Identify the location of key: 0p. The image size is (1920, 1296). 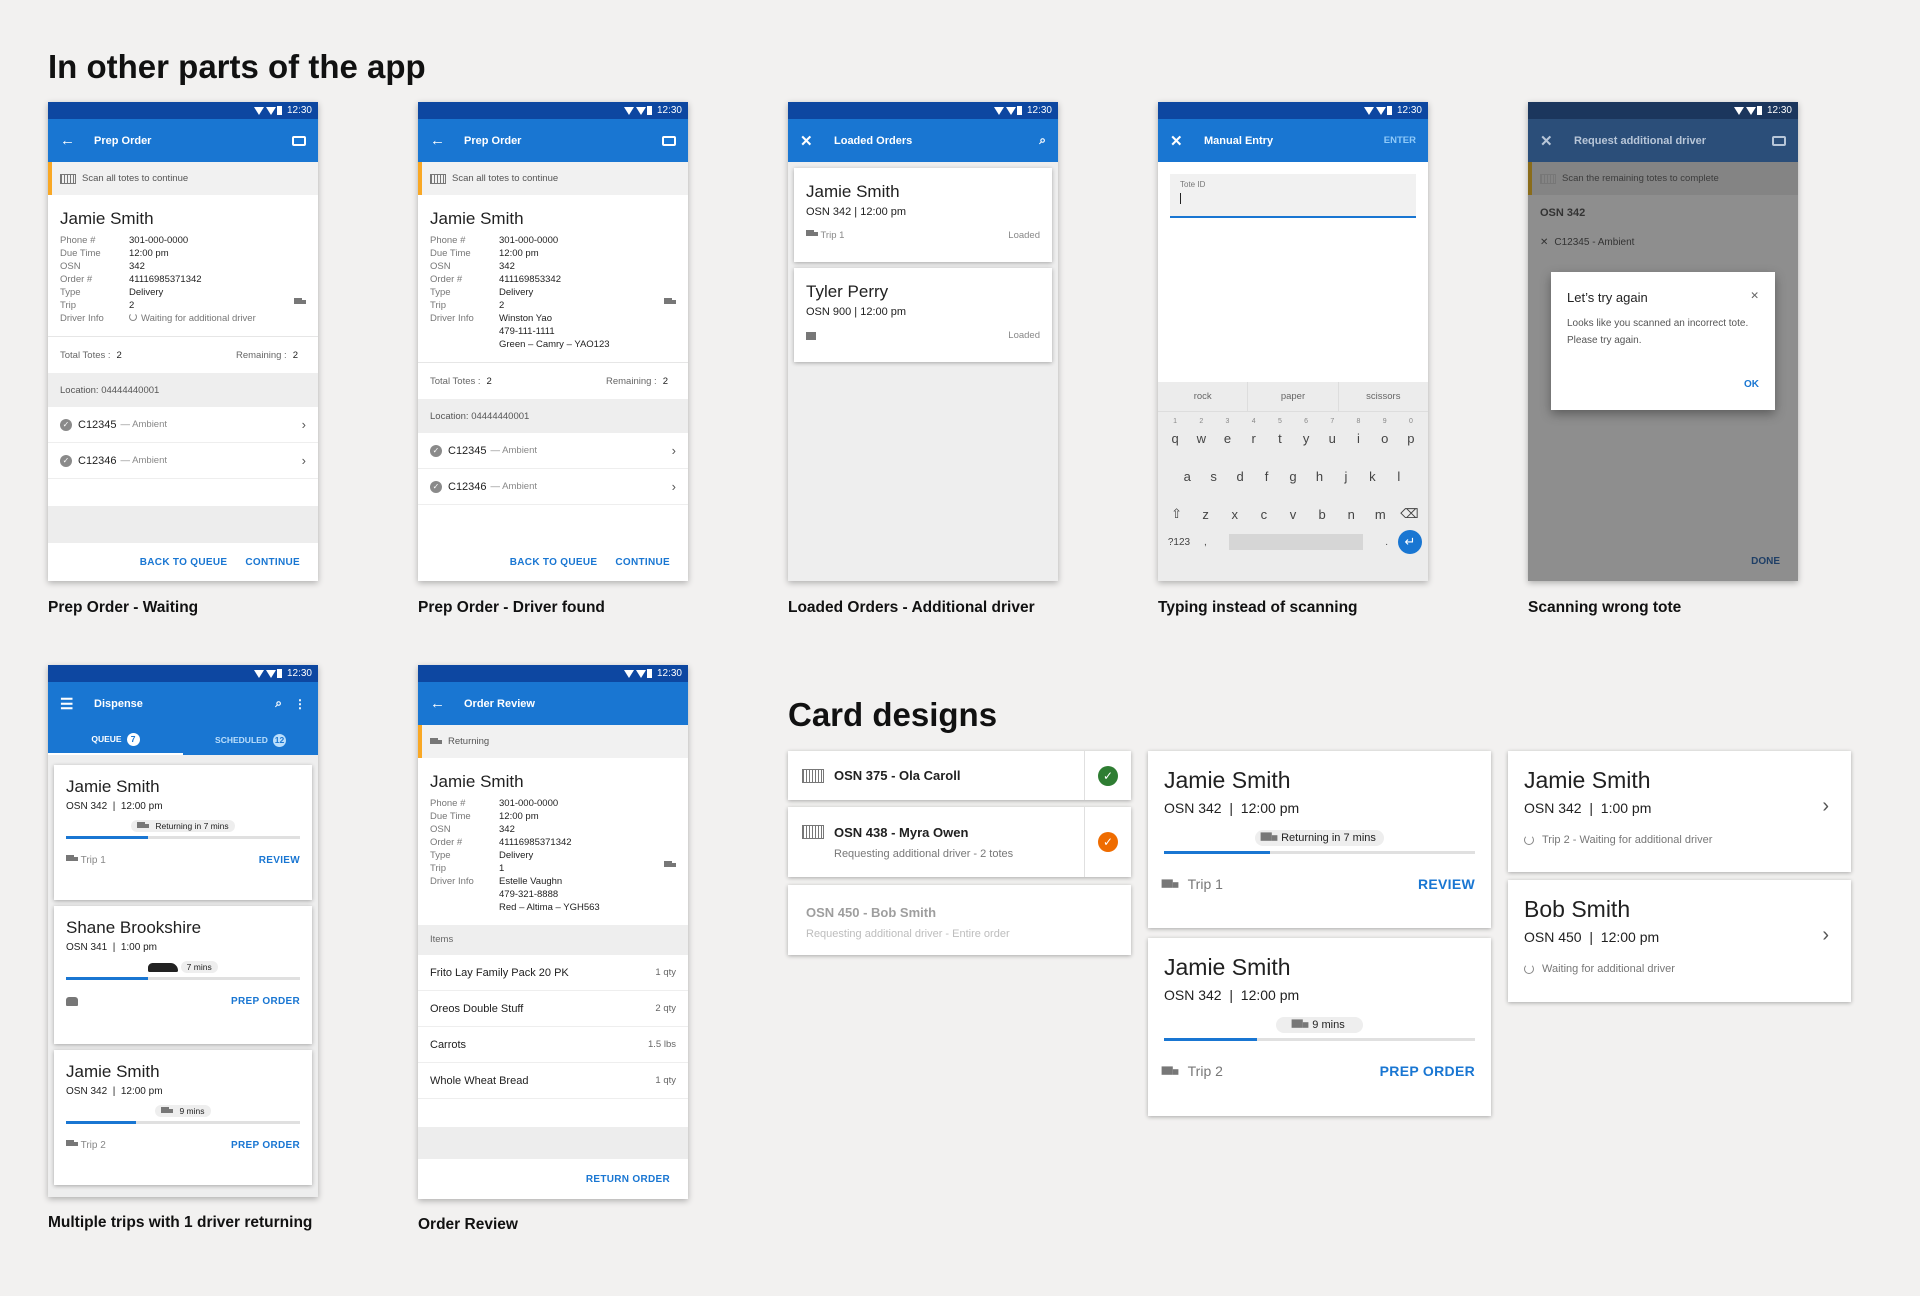
(1411, 431).